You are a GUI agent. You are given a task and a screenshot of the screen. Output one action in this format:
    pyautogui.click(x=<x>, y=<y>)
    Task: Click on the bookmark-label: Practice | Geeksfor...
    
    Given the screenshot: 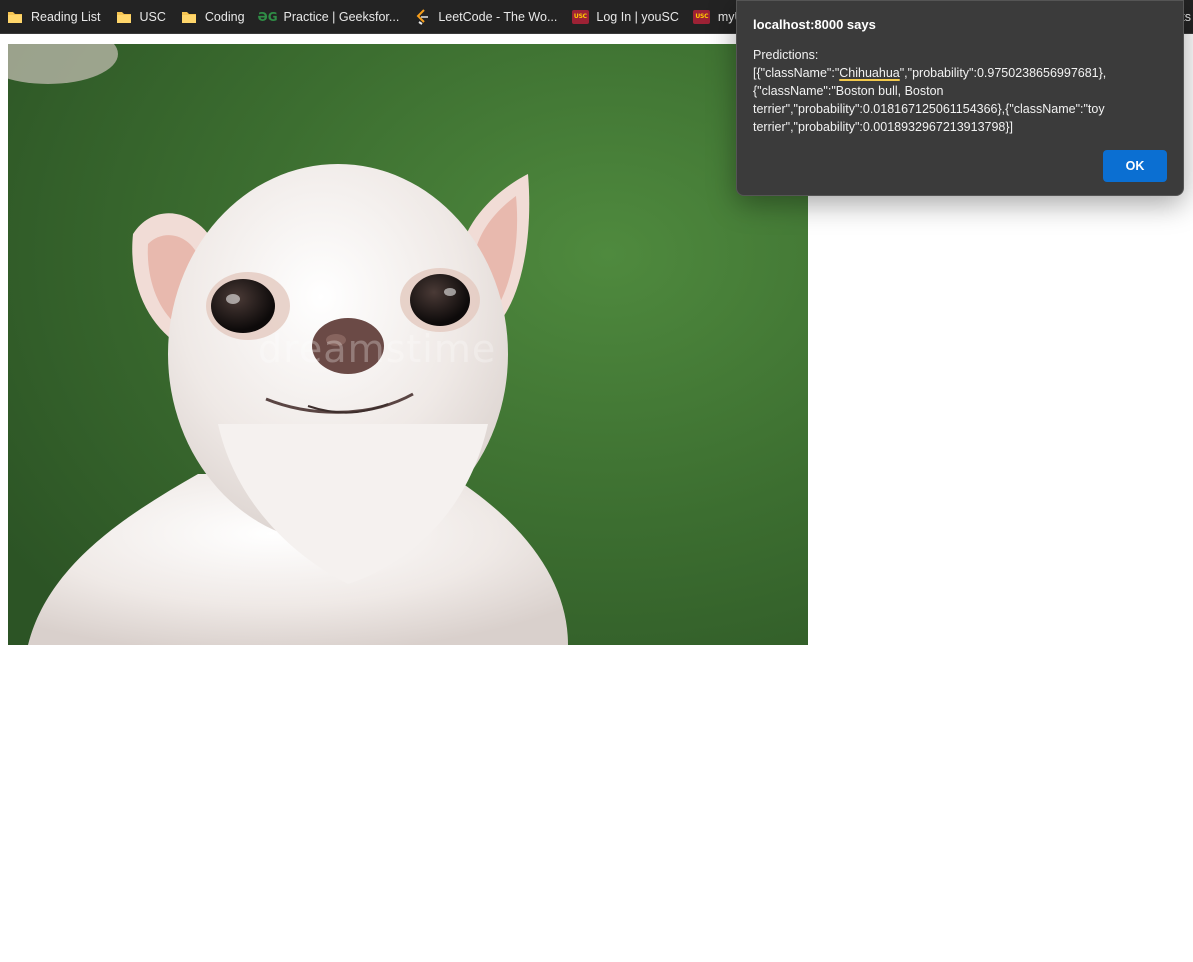 What is the action you would take?
    pyautogui.click(x=341, y=16)
    